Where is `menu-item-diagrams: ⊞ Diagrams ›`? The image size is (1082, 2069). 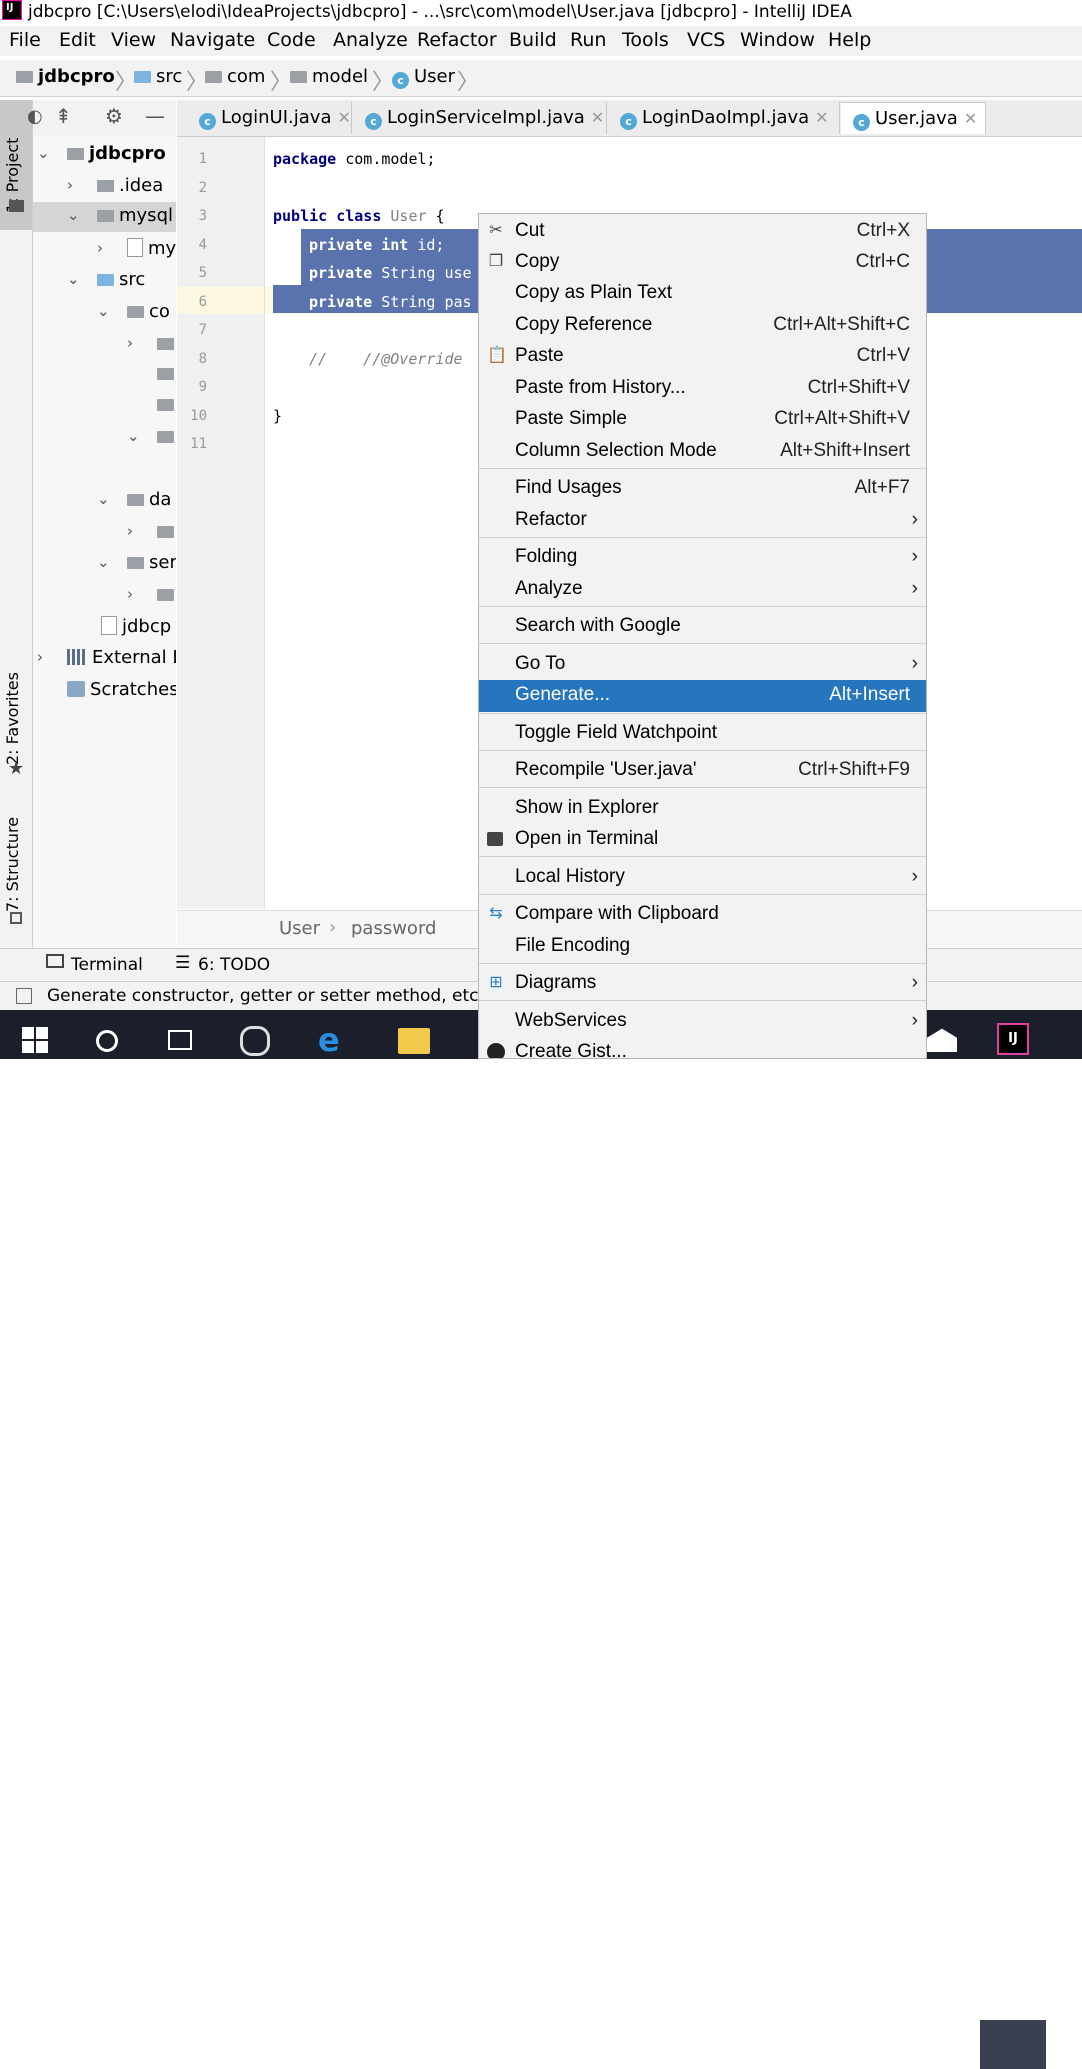
menu-item-diagrams: ⊞ Diagrams › is located at coordinates (702, 983).